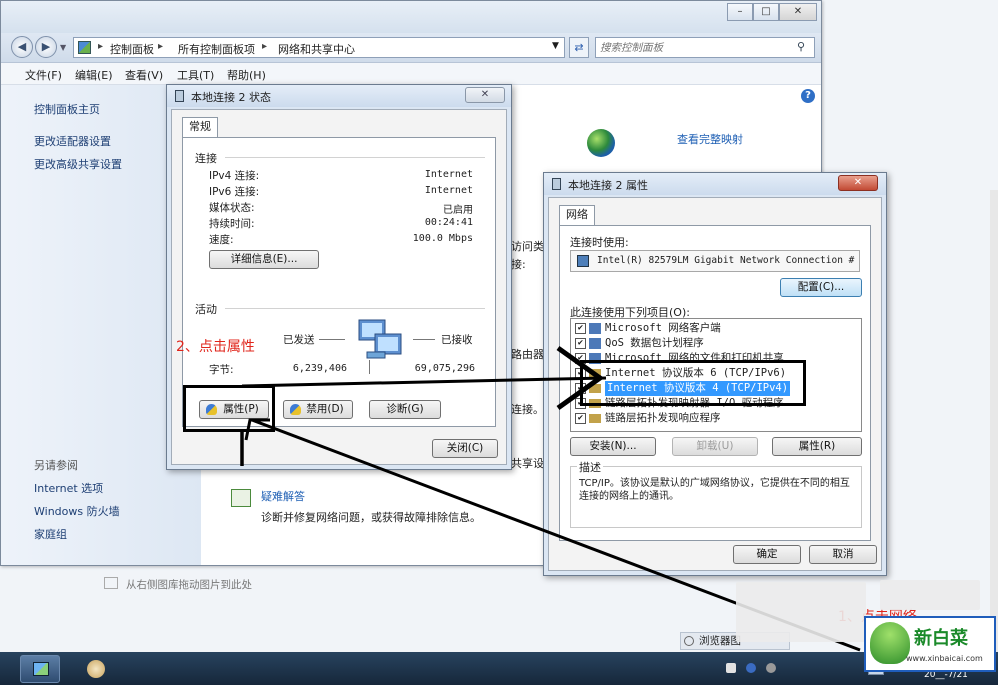 The width and height of the screenshot is (998, 685). I want to click on maximize-button: □, so click(766, 12).